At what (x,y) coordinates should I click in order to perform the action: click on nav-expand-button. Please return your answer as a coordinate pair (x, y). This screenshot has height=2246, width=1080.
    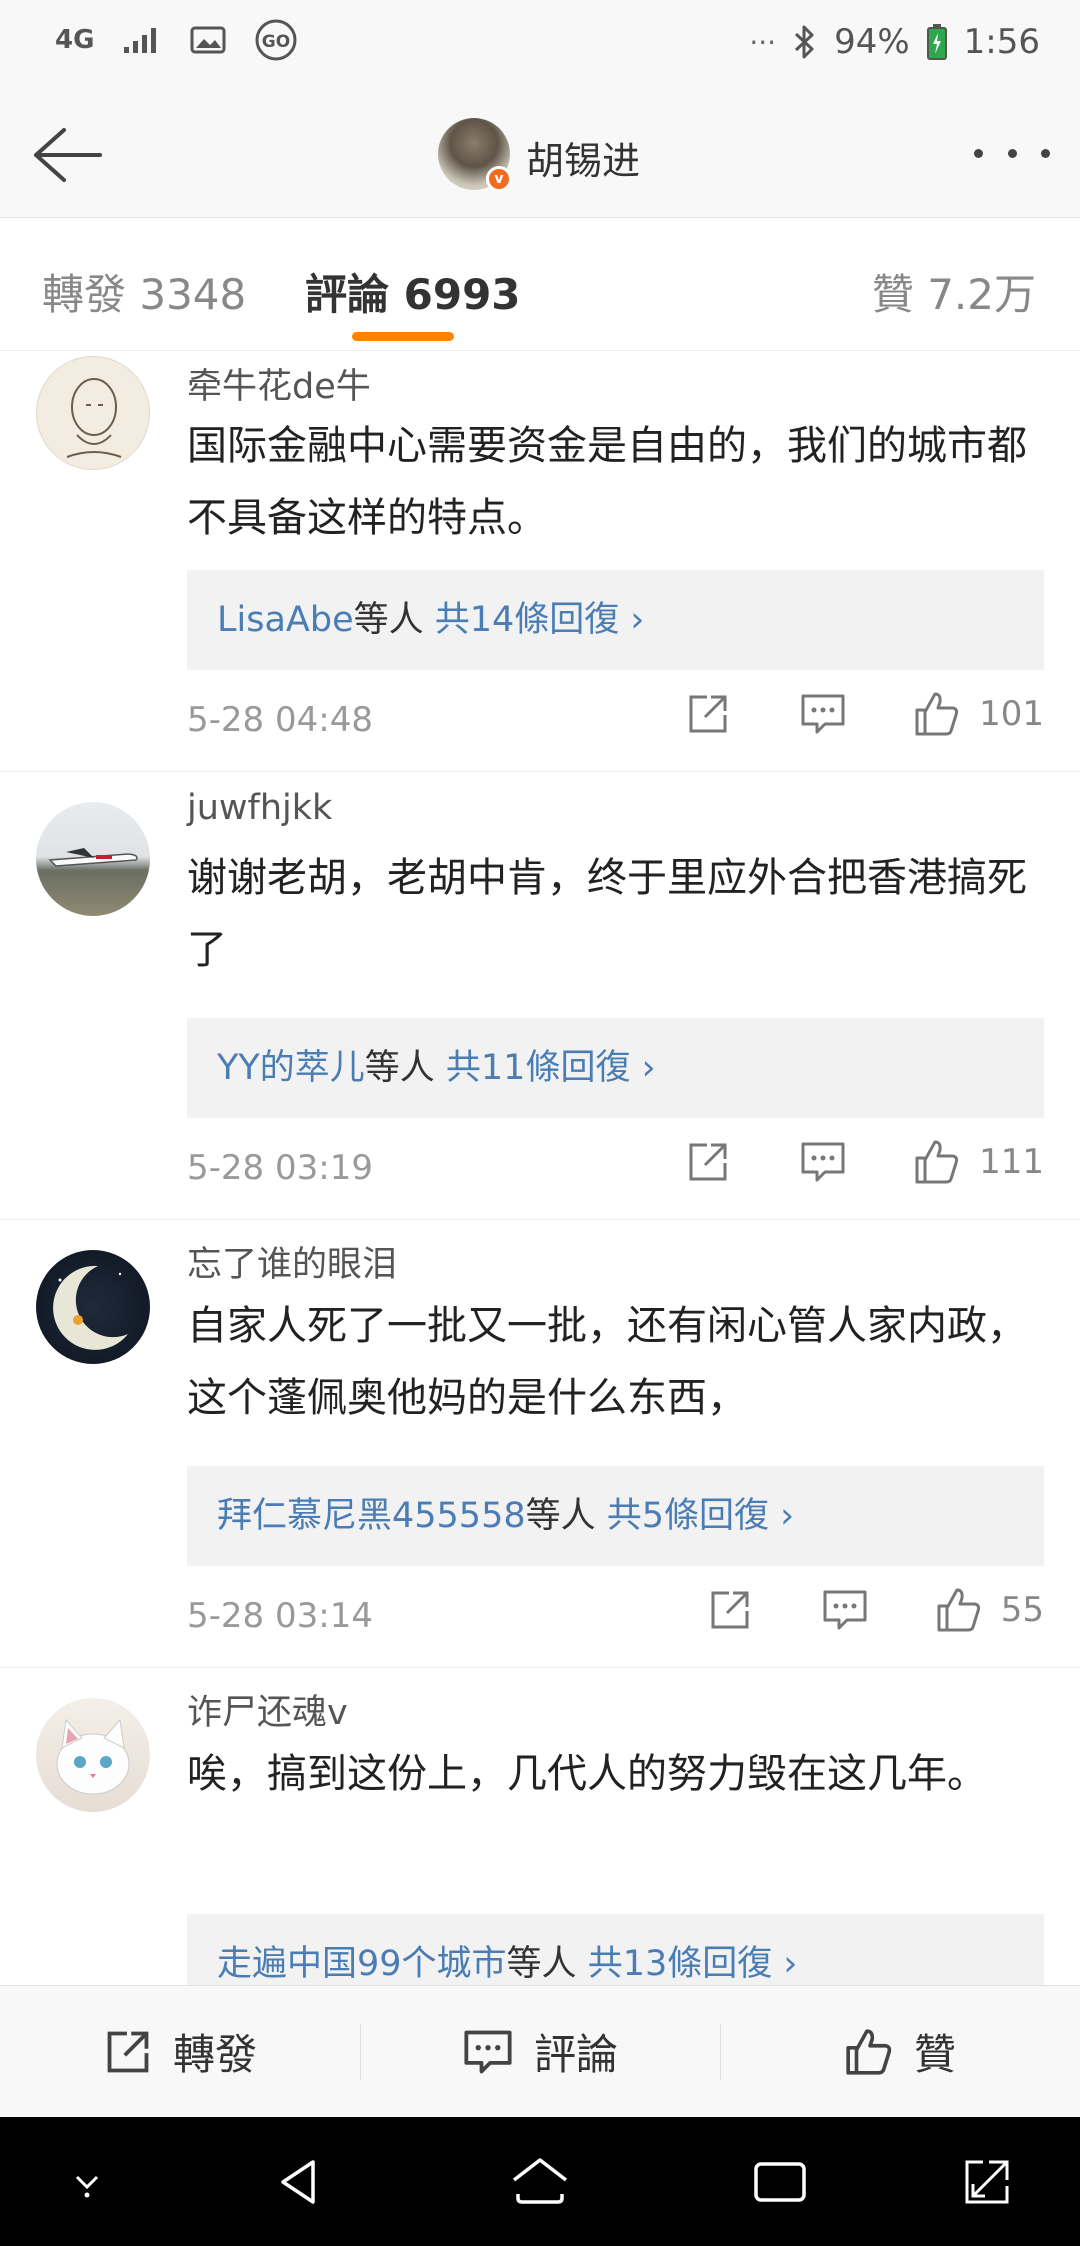
    Looking at the image, I should click on (987, 2182).